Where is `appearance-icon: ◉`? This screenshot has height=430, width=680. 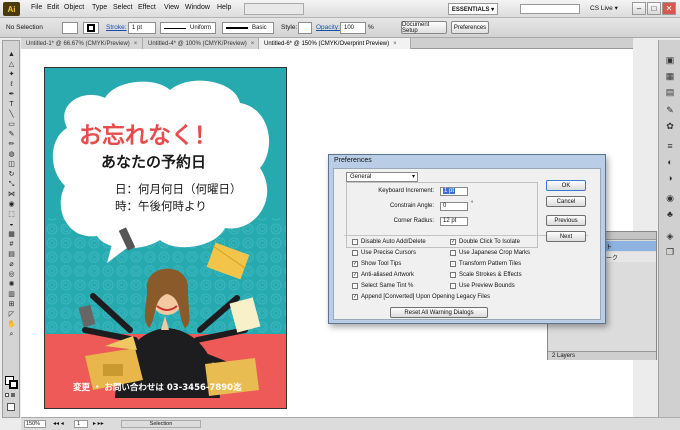
appearance-icon: ◉ is located at coordinates (670, 198).